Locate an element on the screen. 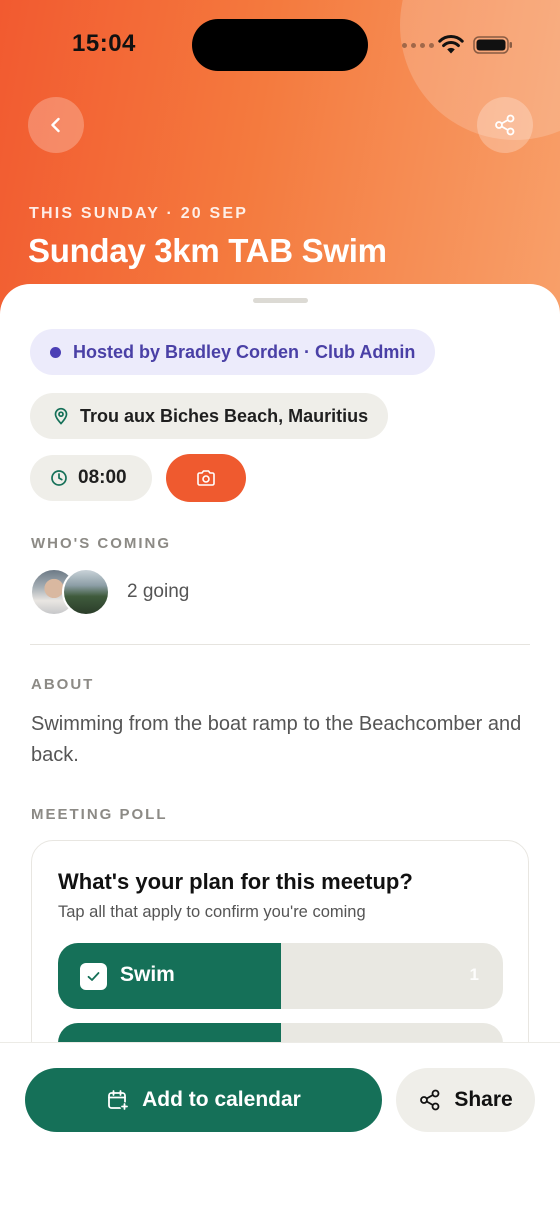 This screenshot has height=1217, width=560. add-to-calendar-button: Add to calendar is located at coordinates (203, 1100).